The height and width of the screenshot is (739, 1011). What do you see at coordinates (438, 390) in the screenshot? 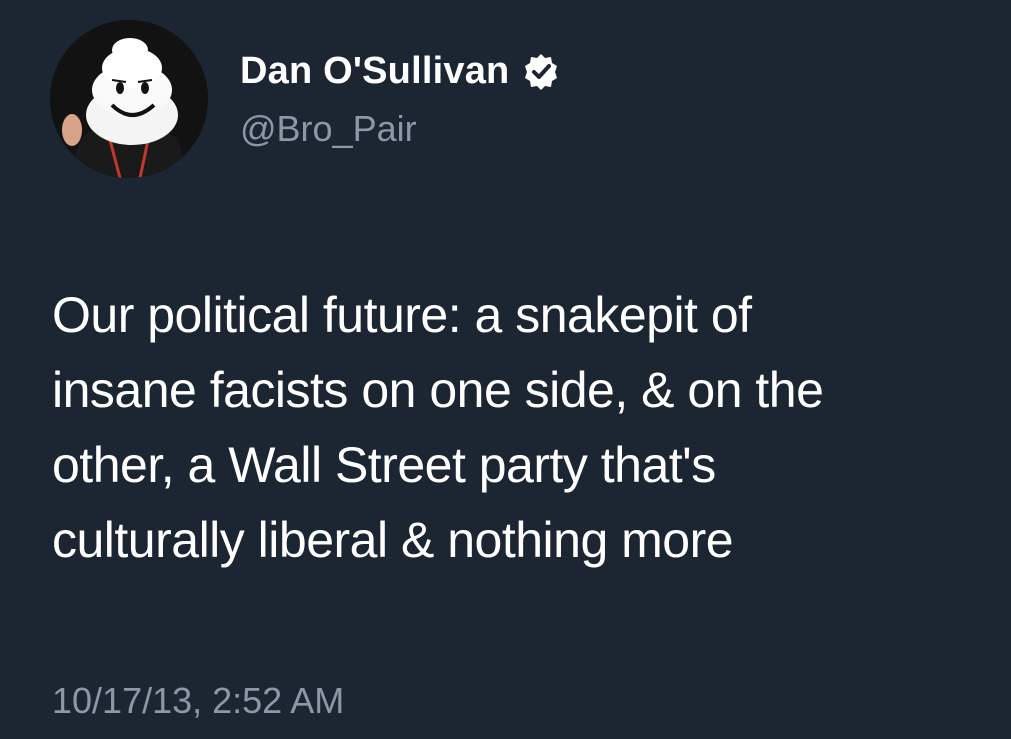
I see `tweet-text-line: insane facists on one side, & on the` at bounding box center [438, 390].